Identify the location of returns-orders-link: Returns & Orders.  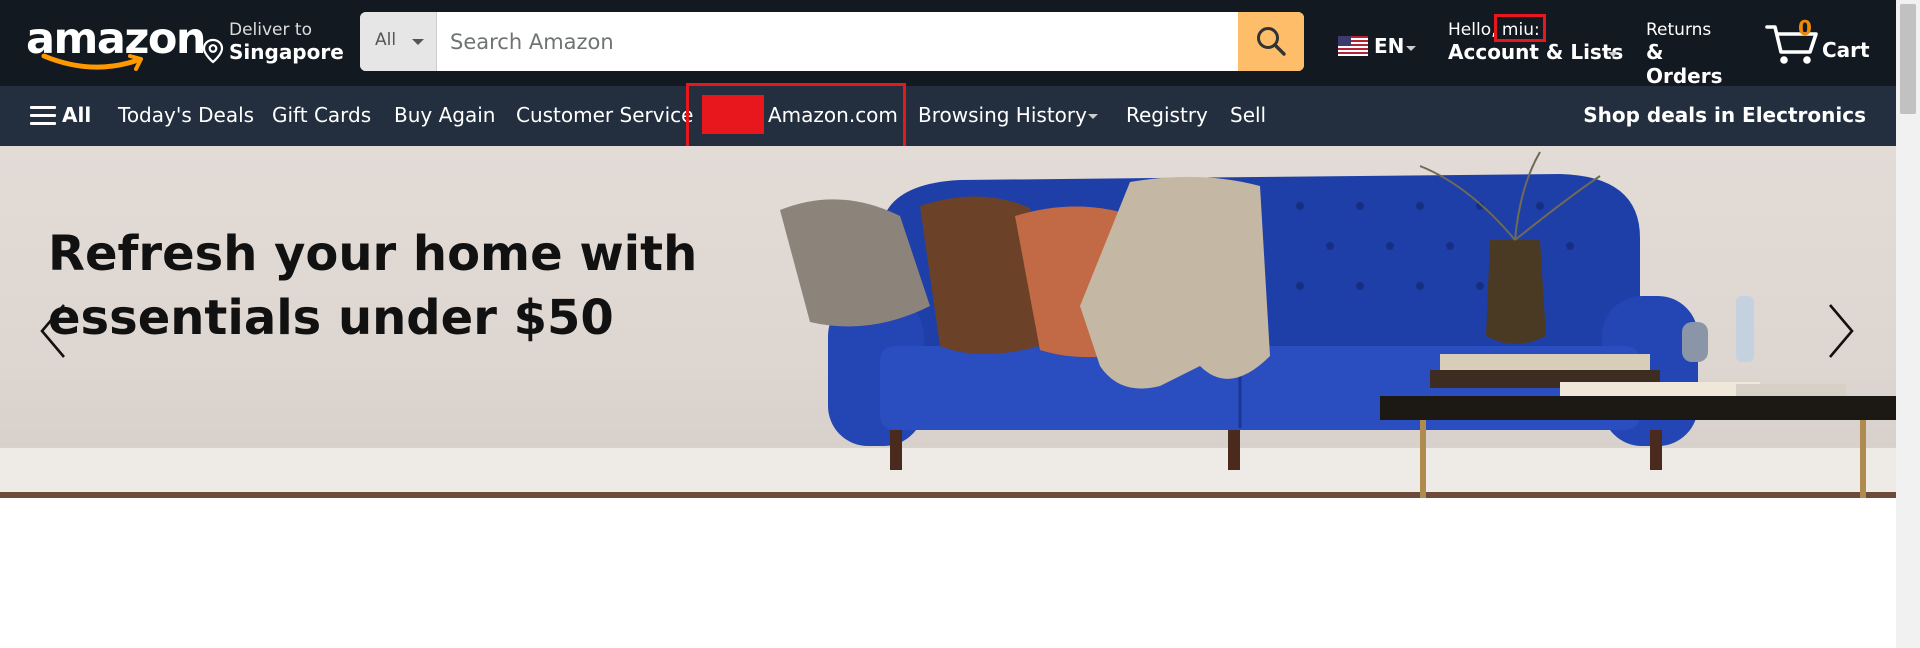
(1696, 53).